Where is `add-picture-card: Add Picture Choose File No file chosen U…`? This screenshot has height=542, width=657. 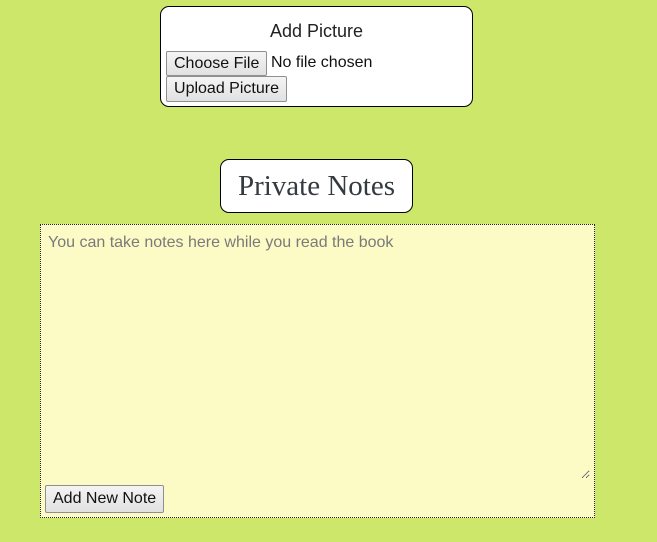 add-picture-card: Add Picture Choose File No file chosen U… is located at coordinates (316, 56).